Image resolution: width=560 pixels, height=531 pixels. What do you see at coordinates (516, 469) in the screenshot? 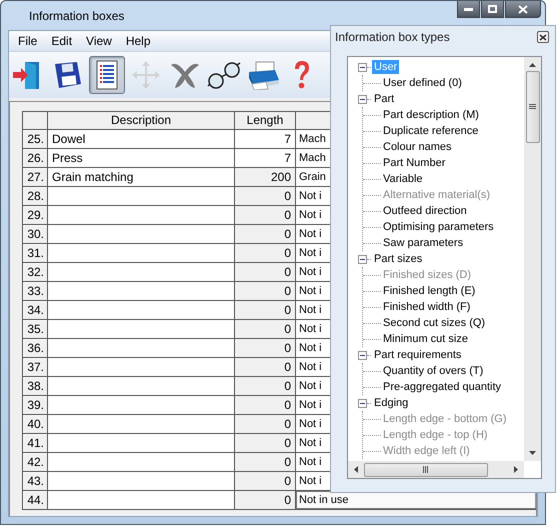
I see `scroll-right-icon` at bounding box center [516, 469].